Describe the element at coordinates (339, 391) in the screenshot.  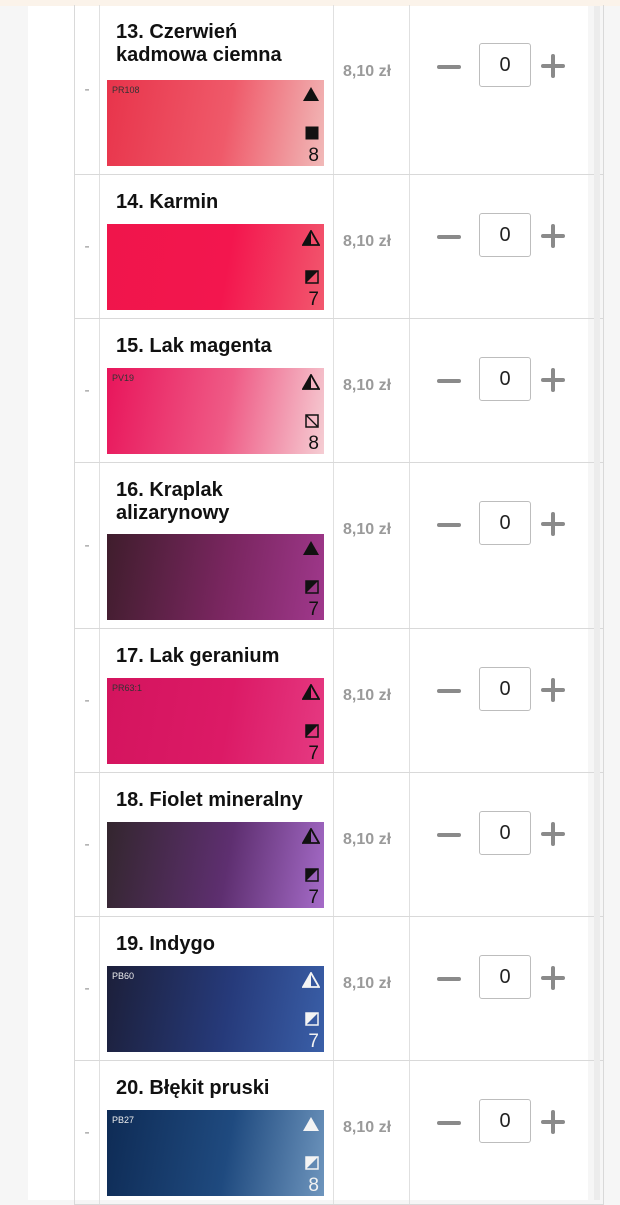
I see `table-row: - 15. Lak magenta PV19 8 8,10 zł` at that location.